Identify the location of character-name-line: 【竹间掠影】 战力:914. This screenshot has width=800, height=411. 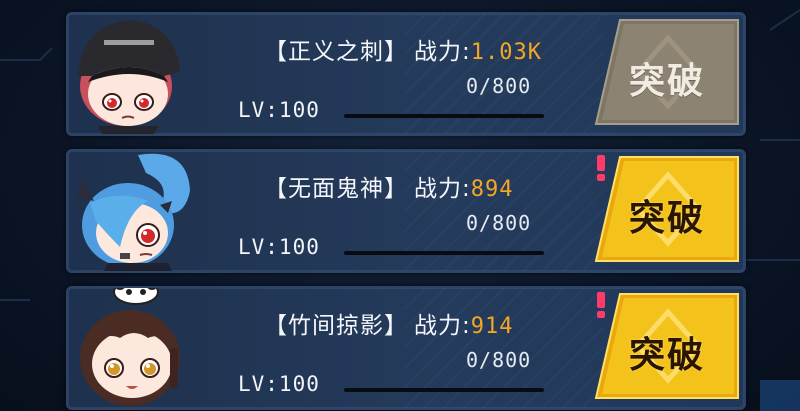
(389, 323).